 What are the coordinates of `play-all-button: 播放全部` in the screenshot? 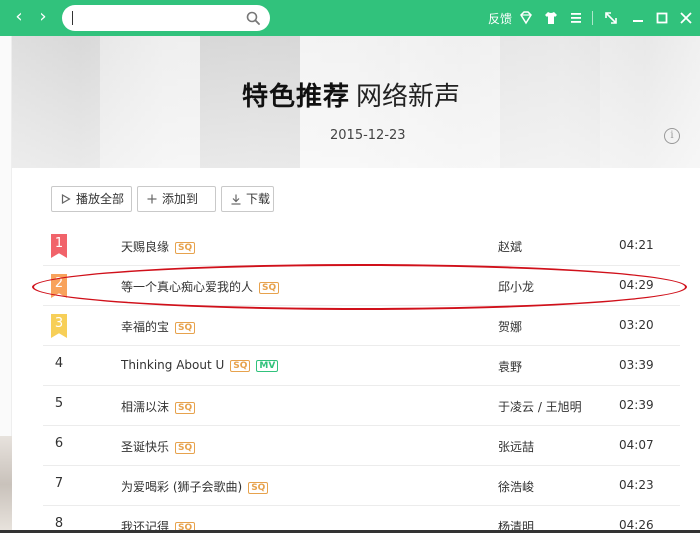 It's located at (91, 199).